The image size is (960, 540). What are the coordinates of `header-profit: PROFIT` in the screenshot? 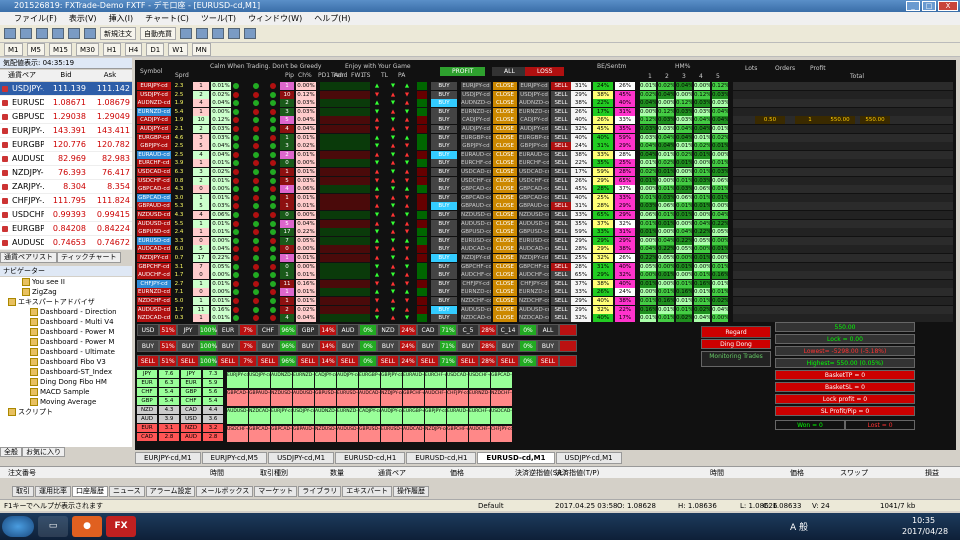 It's located at (463, 71).